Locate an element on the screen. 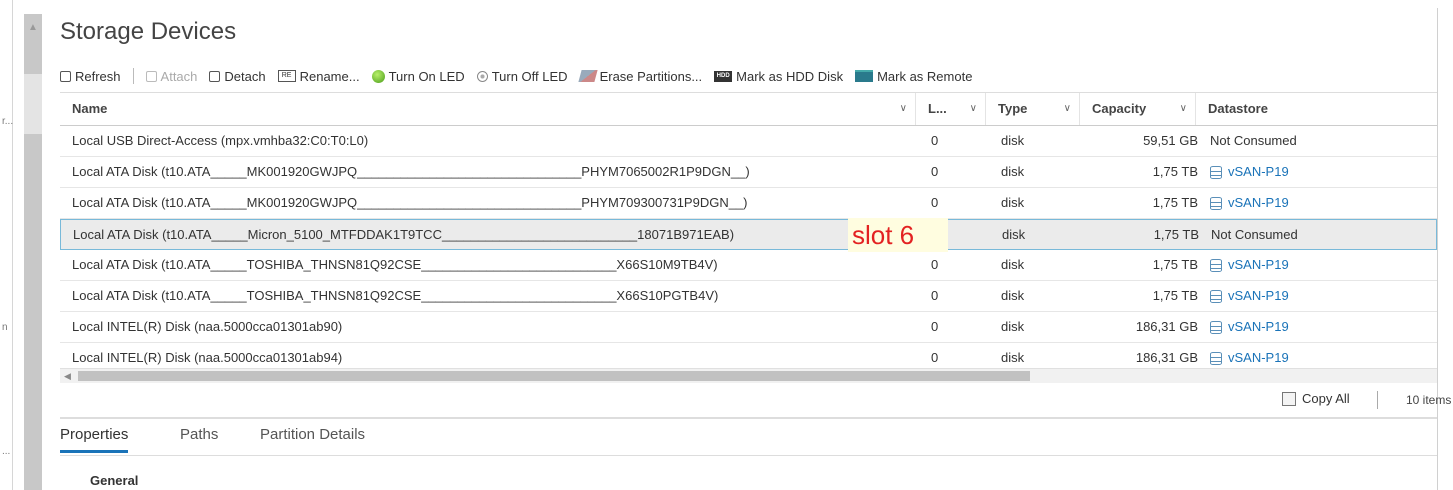 The width and height of the screenshot is (1453, 490). attach-label: Attach is located at coordinates (179, 76).